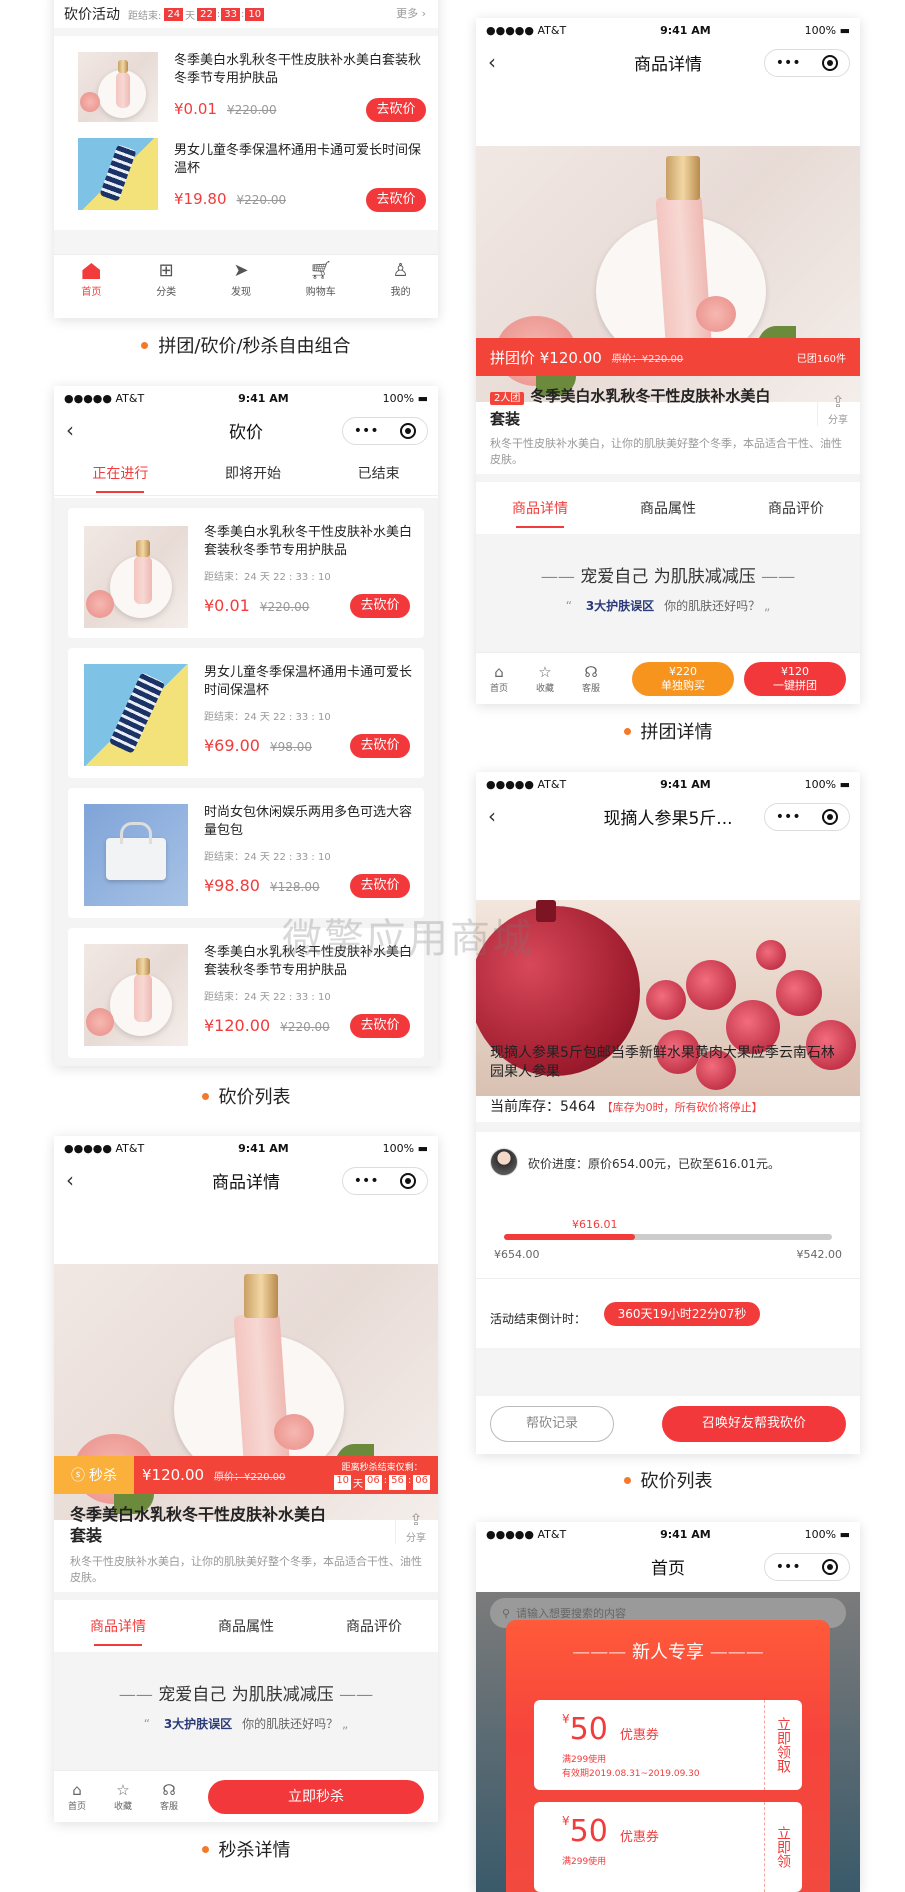 The width and height of the screenshot is (905, 1892). Describe the element at coordinates (241, 281) in the screenshot. I see `tab-discover: ➤ 发现` at that location.